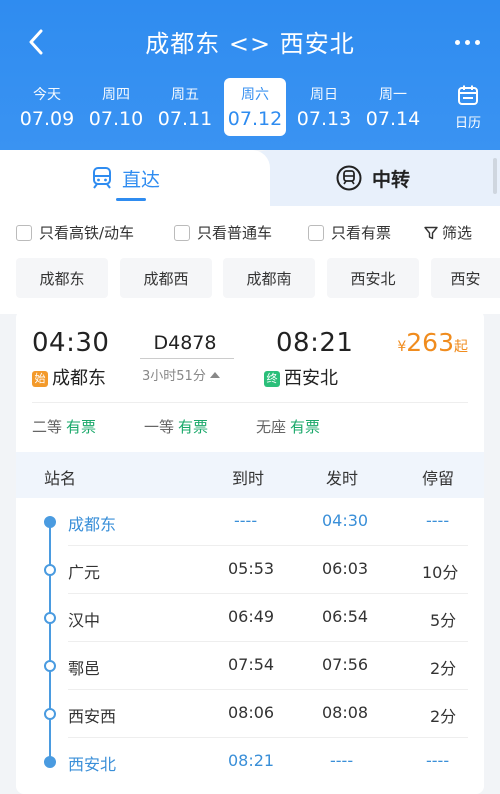 This screenshot has height=794, width=500. Describe the element at coordinates (440, 572) in the screenshot. I see `stop-stay: 10分` at that location.